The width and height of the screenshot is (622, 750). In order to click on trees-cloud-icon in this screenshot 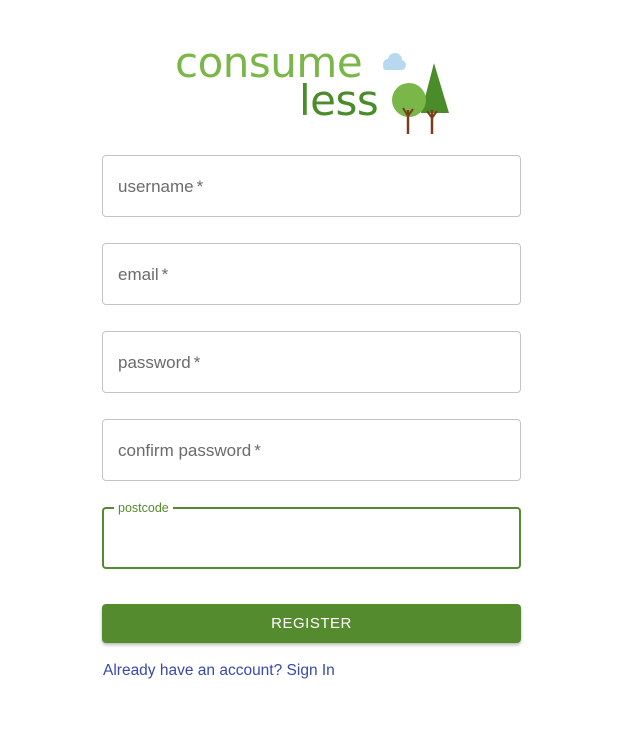, I will do `click(416, 93)`.